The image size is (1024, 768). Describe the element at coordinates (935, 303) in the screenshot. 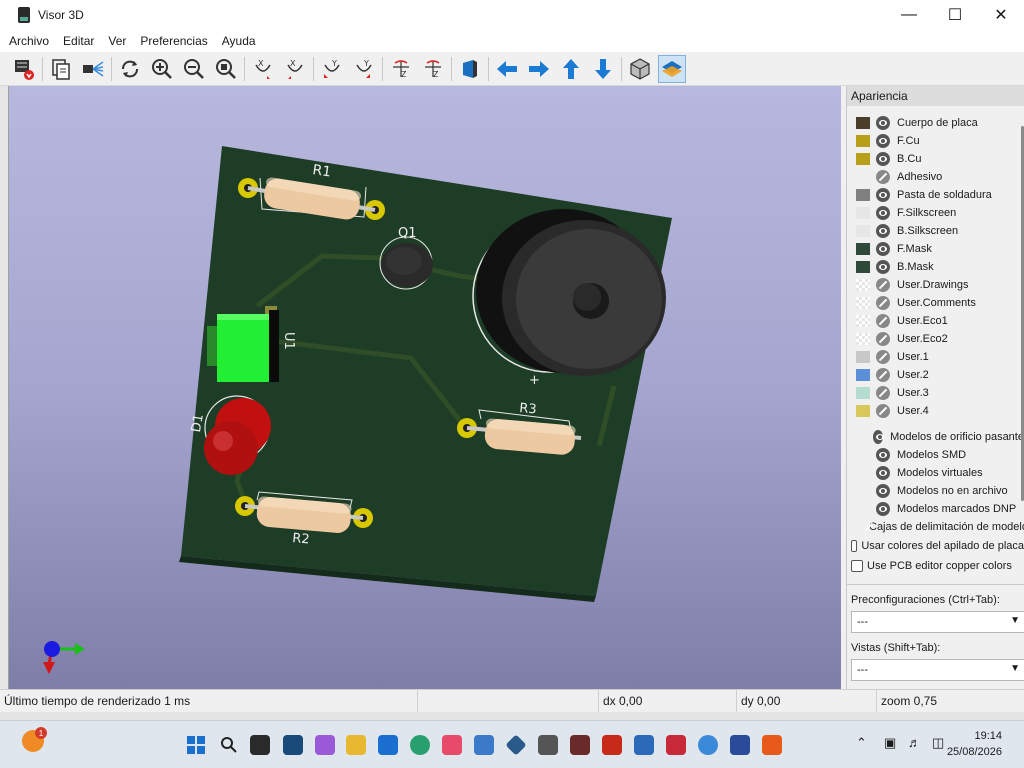

I see `layer-row: User.Comments` at that location.